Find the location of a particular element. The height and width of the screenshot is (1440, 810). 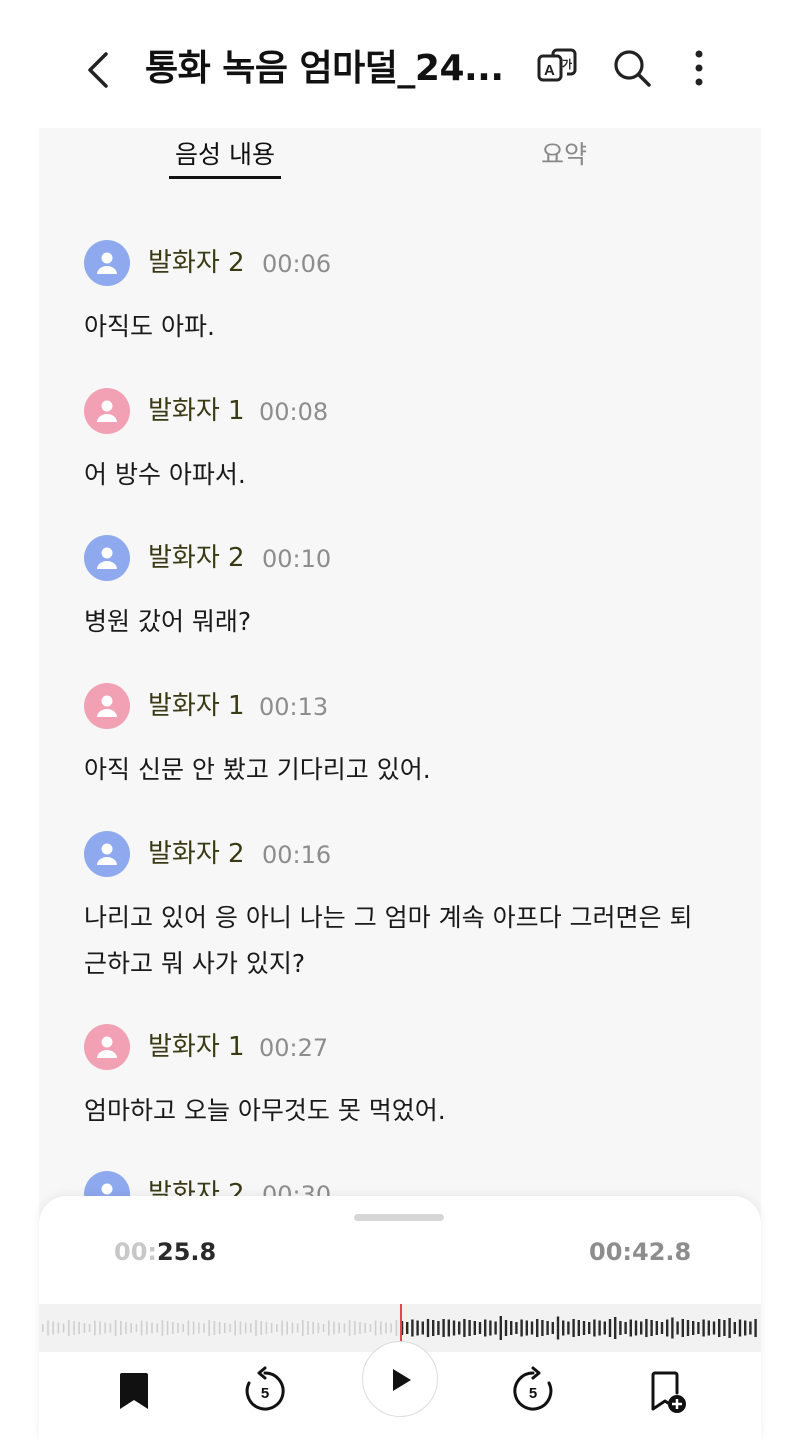

player-controls: 5 5 is located at coordinates (400, 1390).